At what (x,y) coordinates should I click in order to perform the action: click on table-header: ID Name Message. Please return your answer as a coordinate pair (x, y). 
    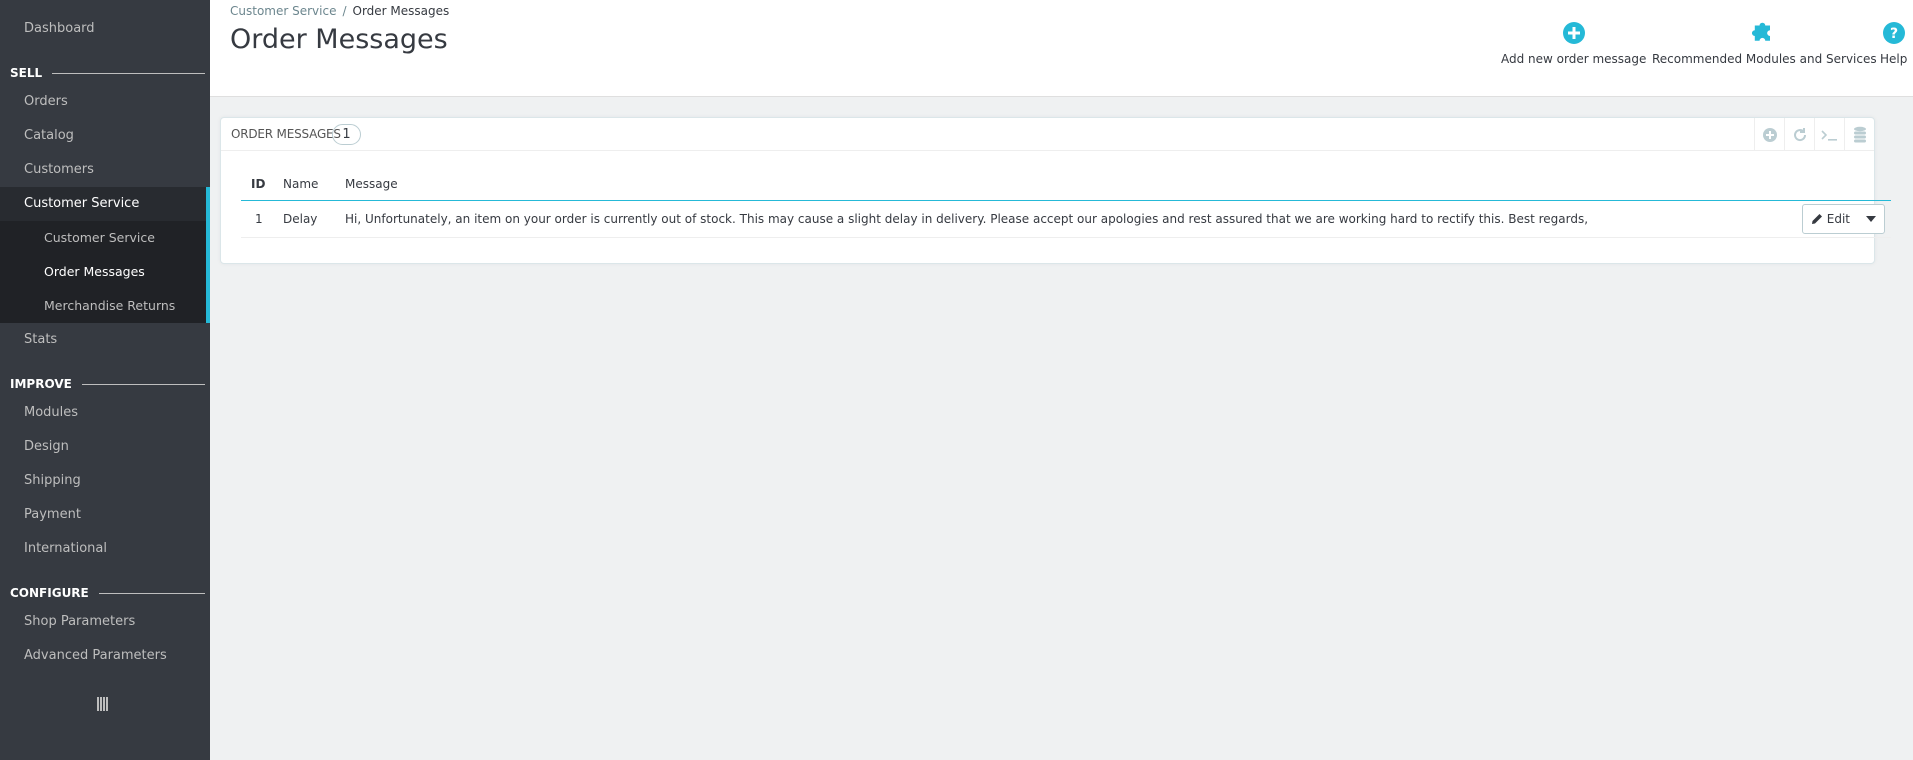
    Looking at the image, I should click on (1066, 183).